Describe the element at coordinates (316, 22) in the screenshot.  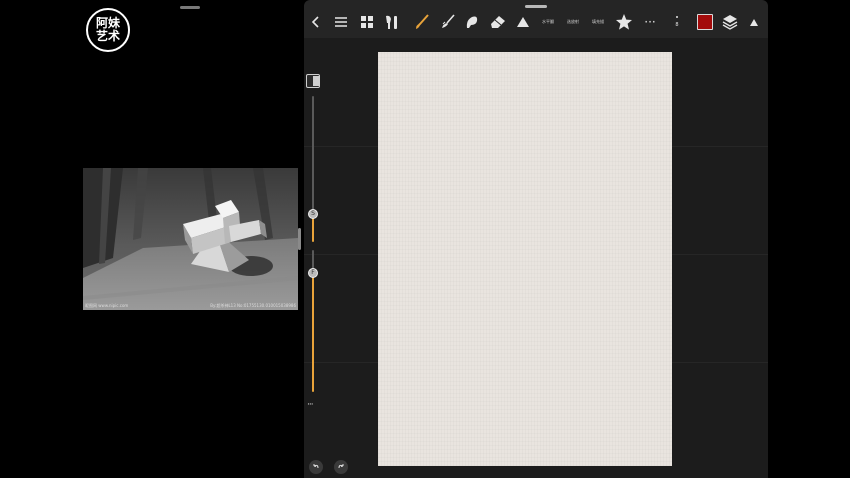
I see `chevron-left-icon` at that location.